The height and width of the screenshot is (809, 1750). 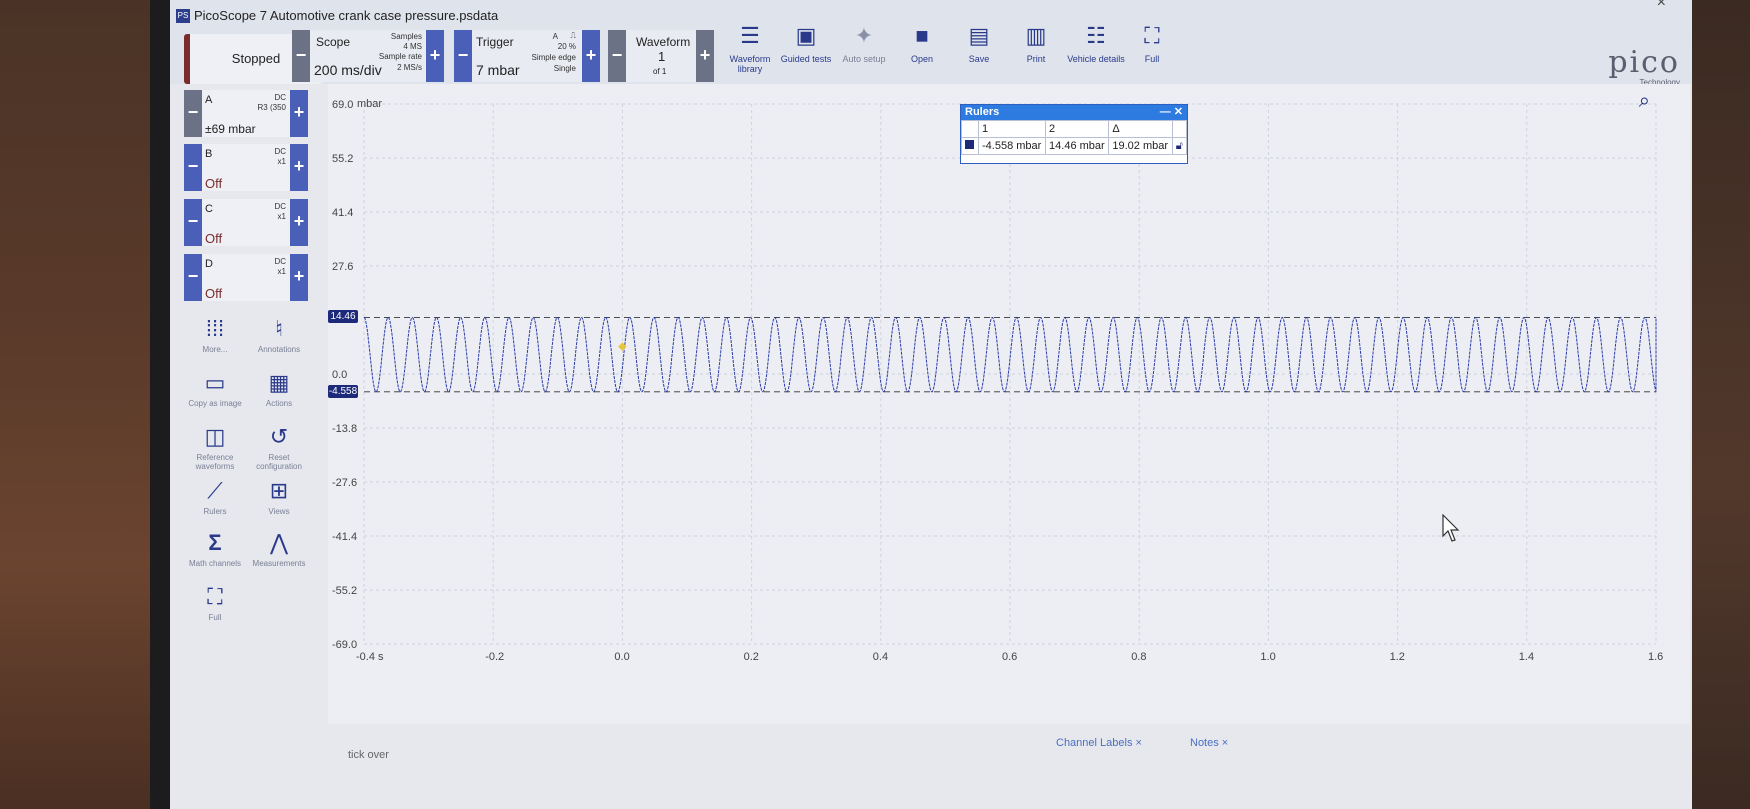 I want to click on samples-value: 4 MS, so click(x=412, y=46).